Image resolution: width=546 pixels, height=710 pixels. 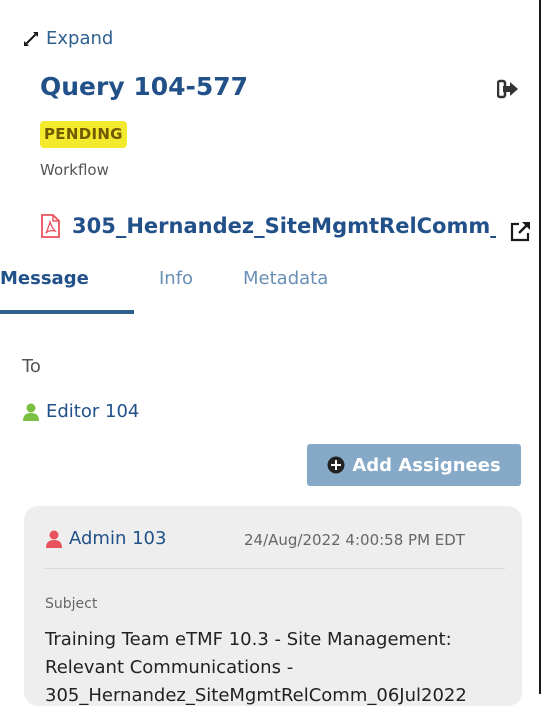 What do you see at coordinates (144, 86) in the screenshot?
I see `query-title: Query 104-577` at bounding box center [144, 86].